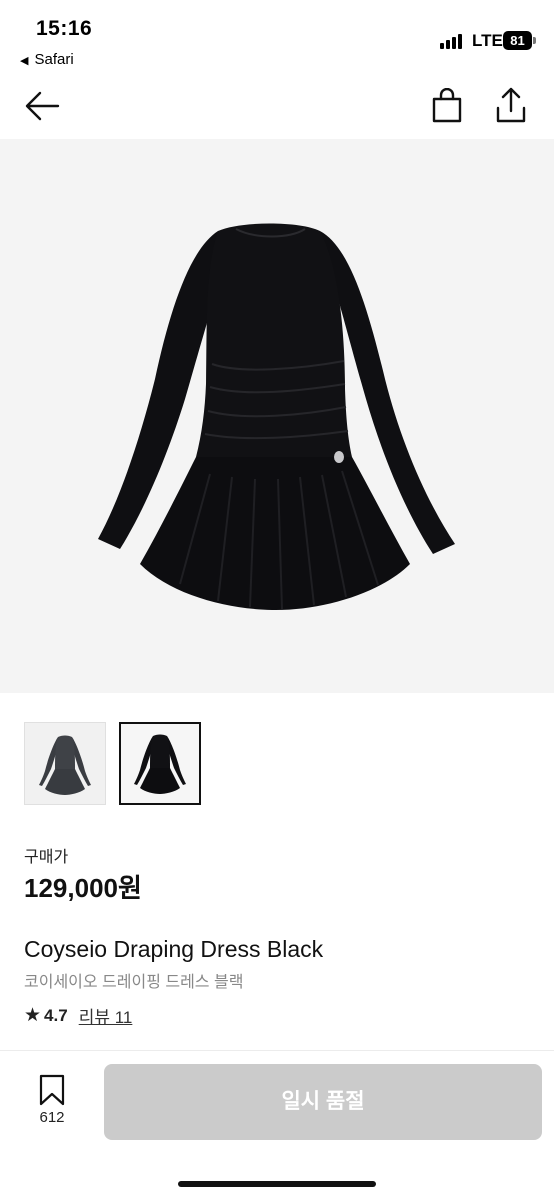 This screenshot has height=1200, width=554. I want to click on status-time: 15:16, so click(64, 28).